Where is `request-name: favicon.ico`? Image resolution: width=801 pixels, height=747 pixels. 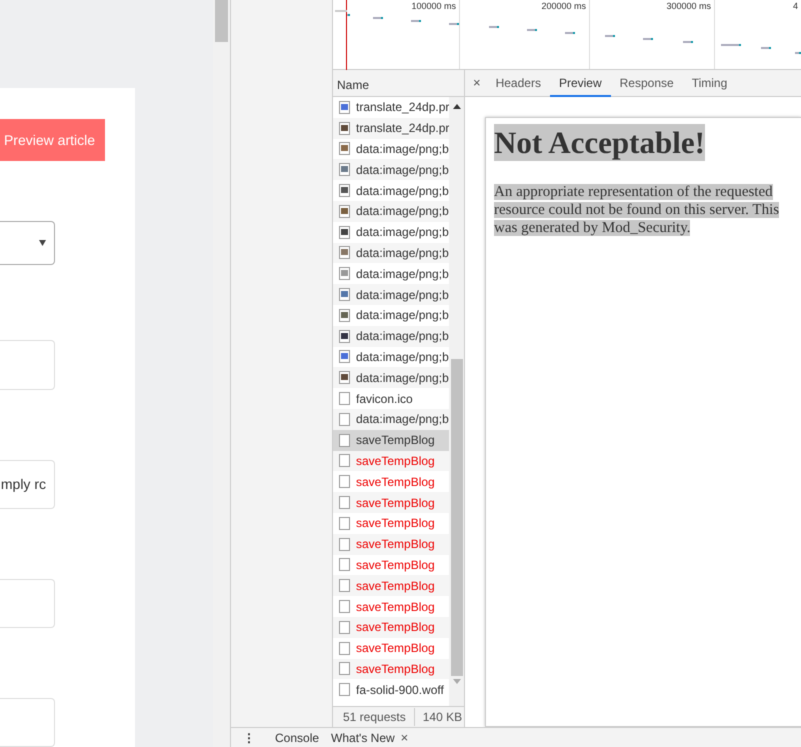 request-name: favicon.ico is located at coordinates (384, 399).